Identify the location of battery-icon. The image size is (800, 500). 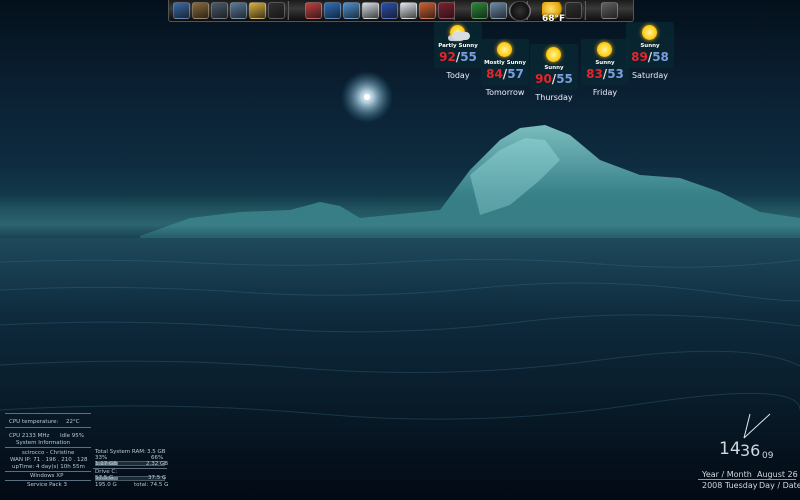
(609, 10).